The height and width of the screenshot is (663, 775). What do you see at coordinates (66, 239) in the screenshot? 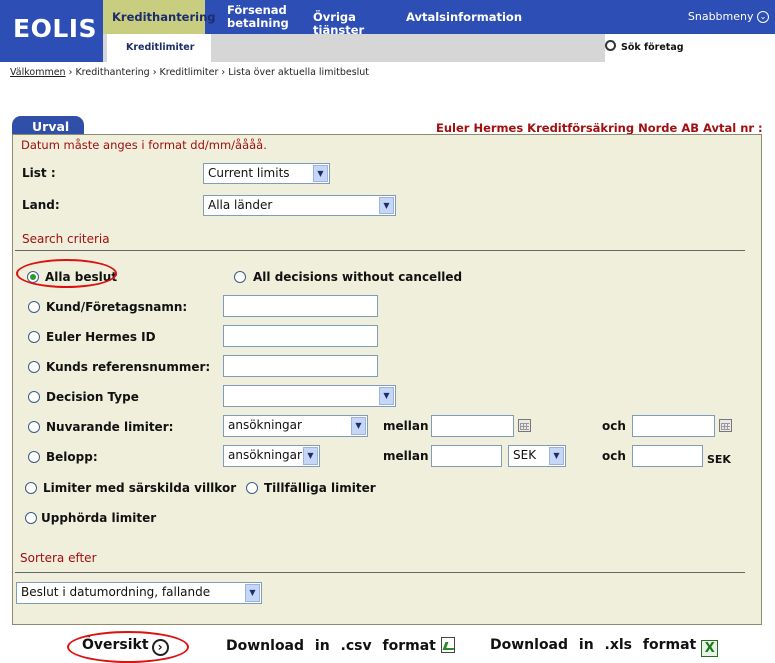
I see `search-criteria-heading: Search criteria` at bounding box center [66, 239].